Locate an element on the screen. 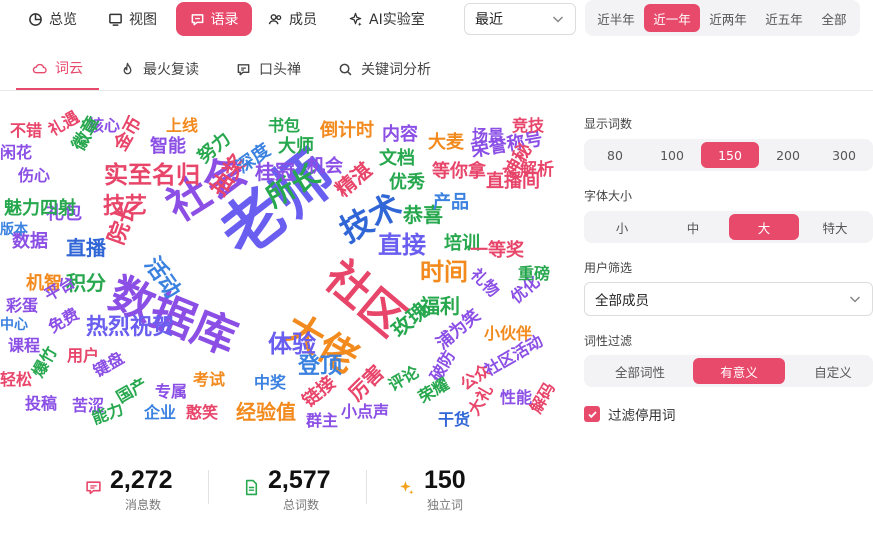  option-label: 小 is located at coordinates (622, 228).